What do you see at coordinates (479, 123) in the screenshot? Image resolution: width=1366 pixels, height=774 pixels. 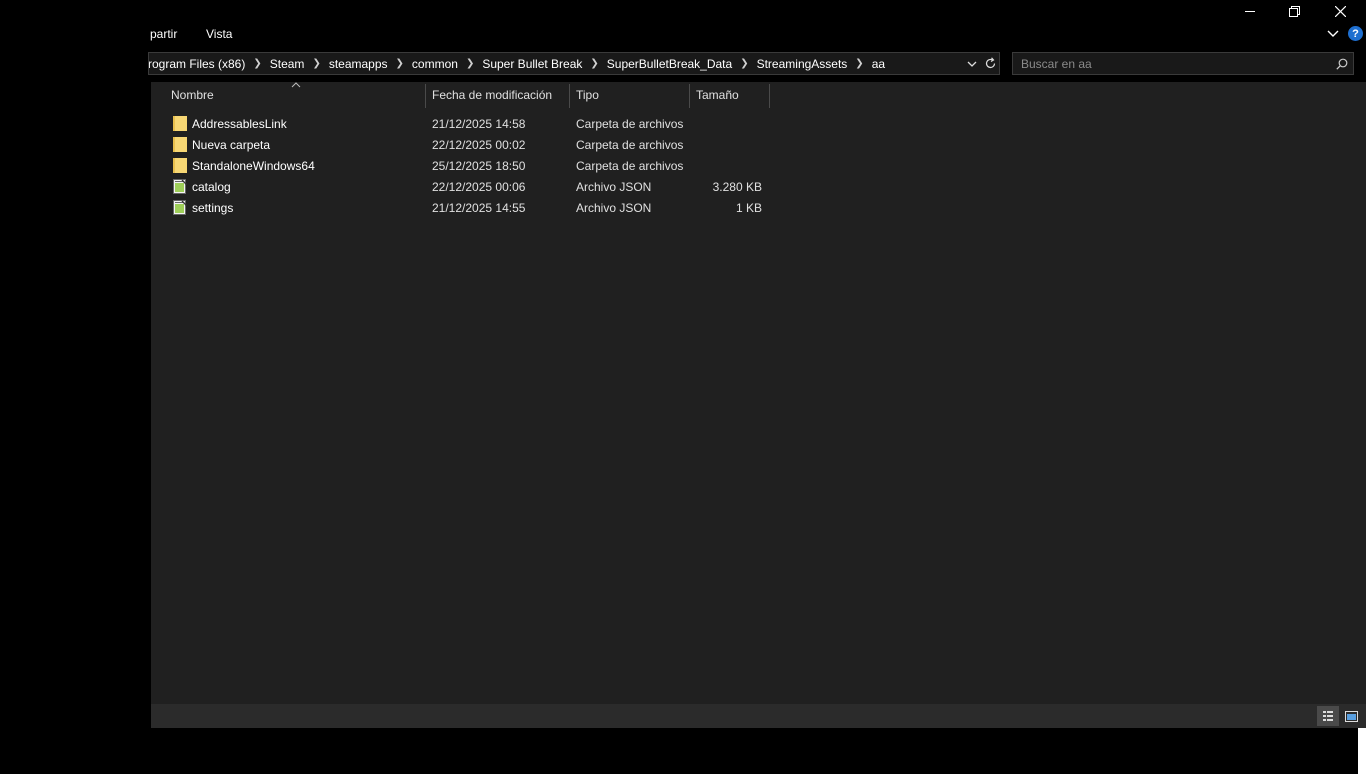 I see `file-date: 21/12/2025 14:58` at bounding box center [479, 123].